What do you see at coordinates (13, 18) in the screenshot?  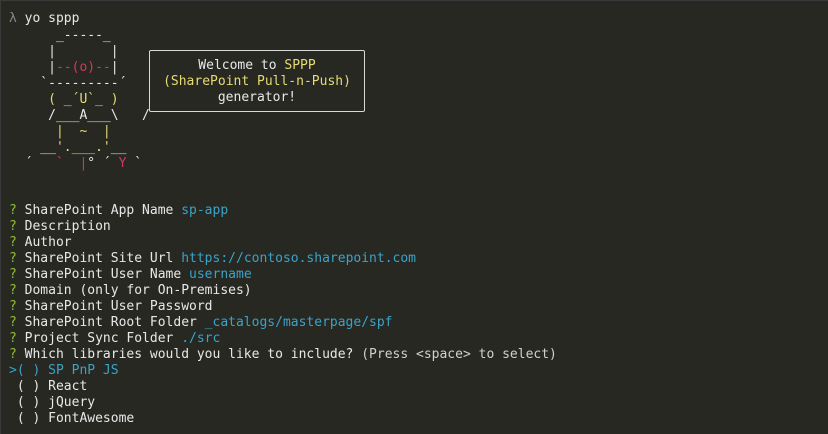 I see `prompt-symbol: λ` at bounding box center [13, 18].